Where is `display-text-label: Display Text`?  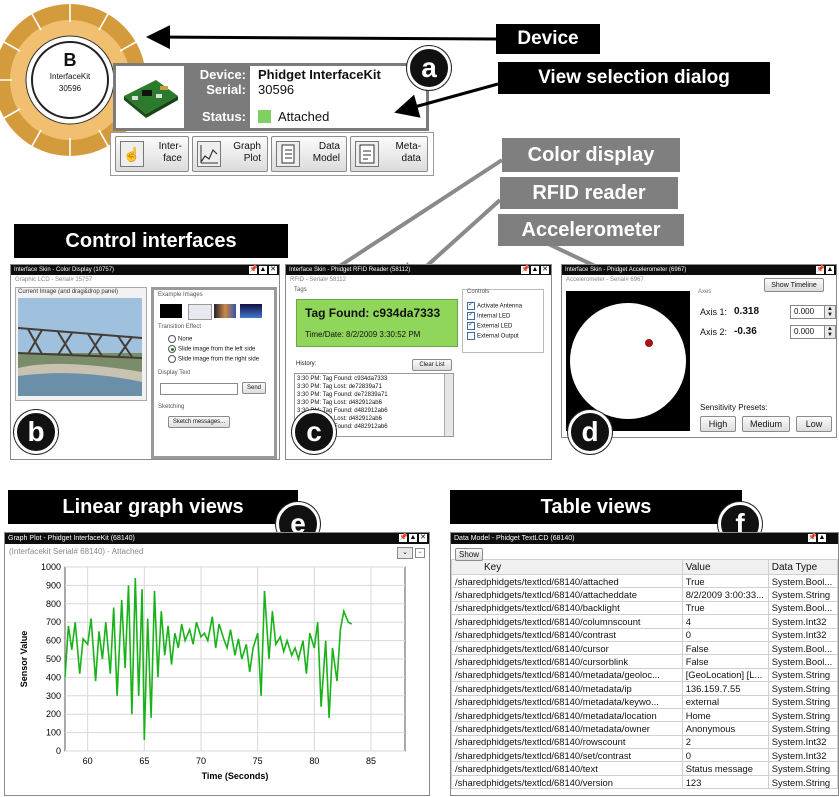
display-text-label: Display Text is located at coordinates (174, 373).